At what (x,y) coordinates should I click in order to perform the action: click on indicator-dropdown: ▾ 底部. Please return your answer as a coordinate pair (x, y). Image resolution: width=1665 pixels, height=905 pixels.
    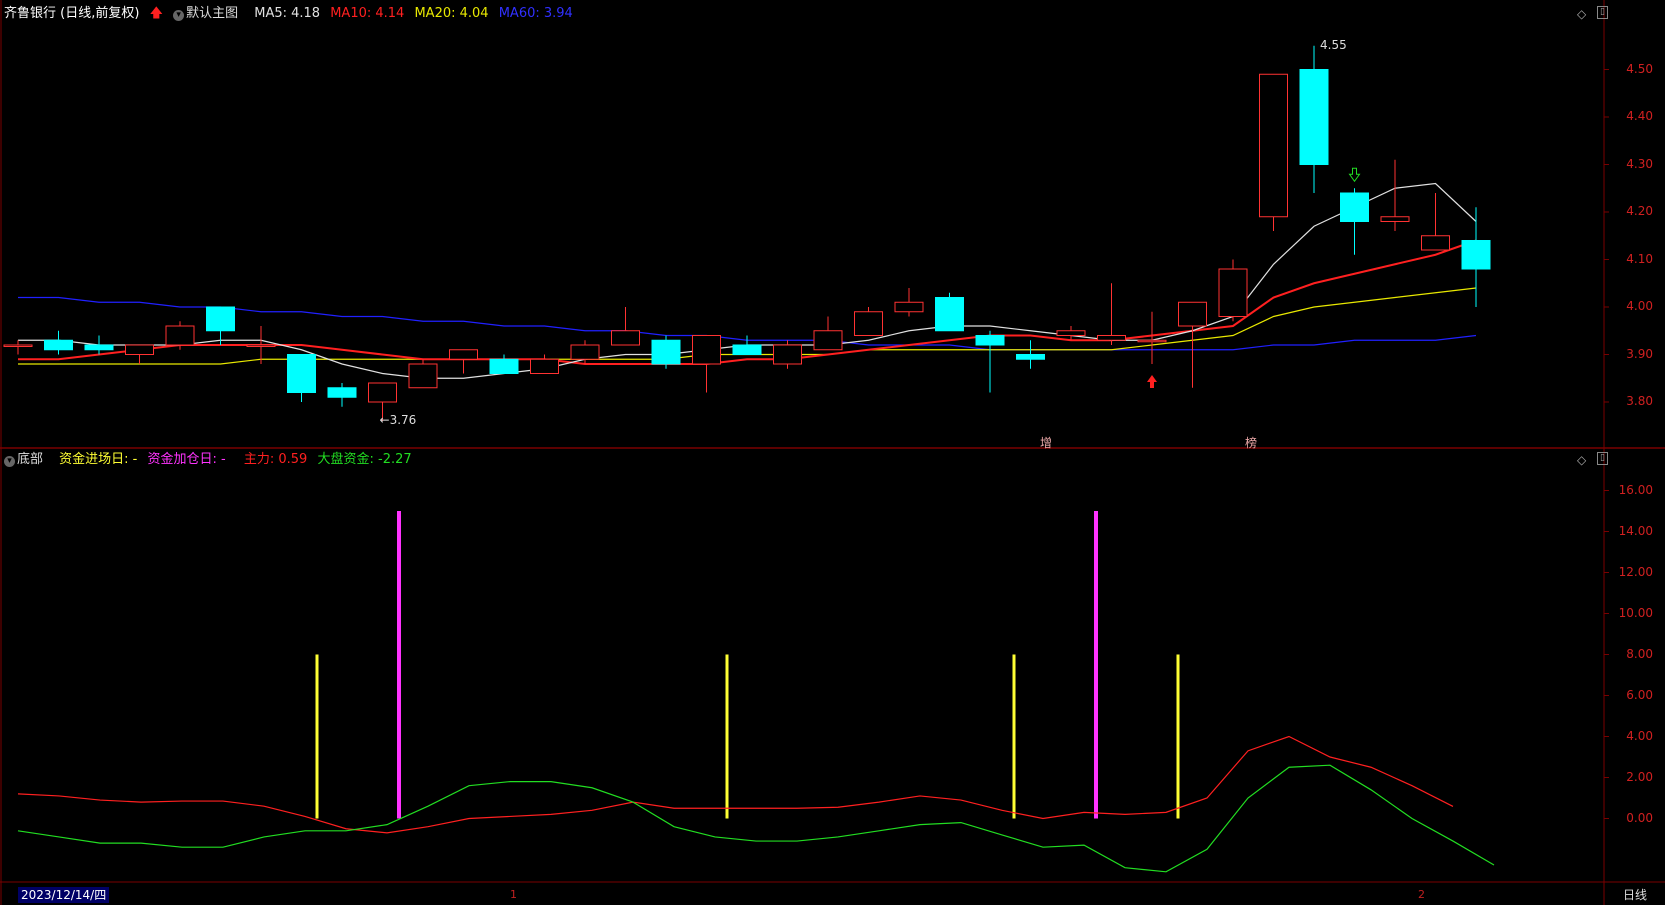
    Looking at the image, I should click on (26, 459).